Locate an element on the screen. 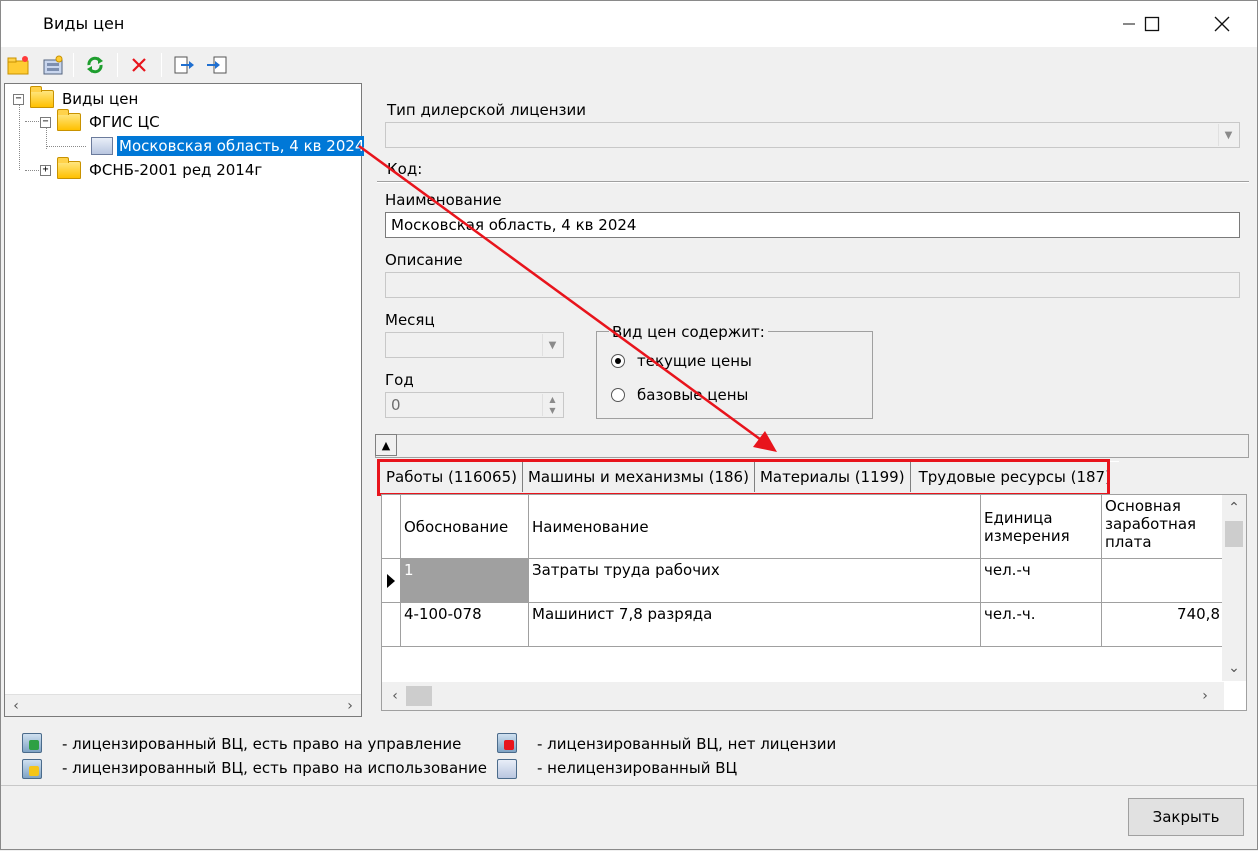 This screenshot has height=851, width=1258. radio-base-prices: базовые цены is located at coordinates (679, 395).